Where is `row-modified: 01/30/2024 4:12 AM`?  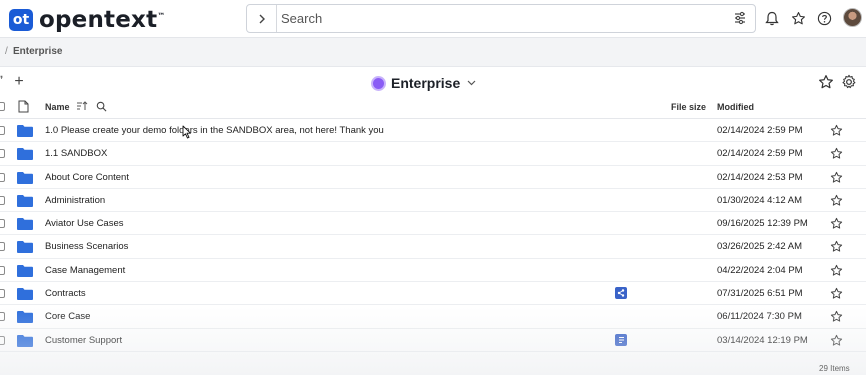
row-modified: 01/30/2024 4:12 AM is located at coordinates (760, 200).